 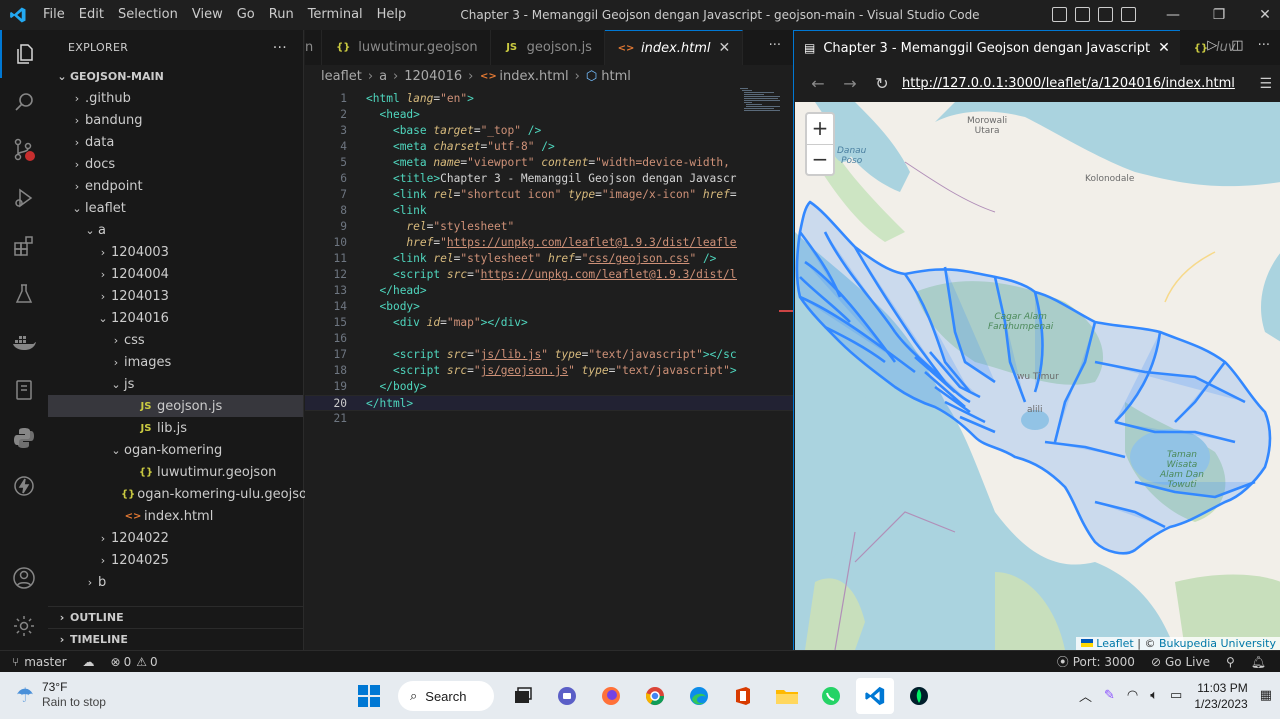 What do you see at coordinates (54, 15) in the screenshot?
I see `menu-file: File` at bounding box center [54, 15].